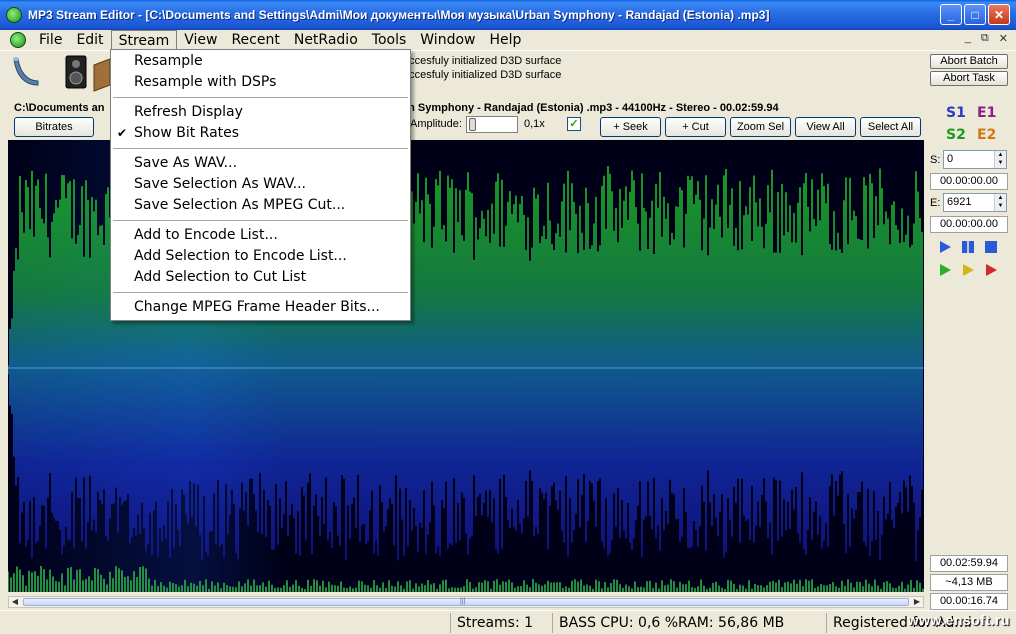 The width and height of the screenshot is (1016, 634). I want to click on stop-icon, so click(991, 247).